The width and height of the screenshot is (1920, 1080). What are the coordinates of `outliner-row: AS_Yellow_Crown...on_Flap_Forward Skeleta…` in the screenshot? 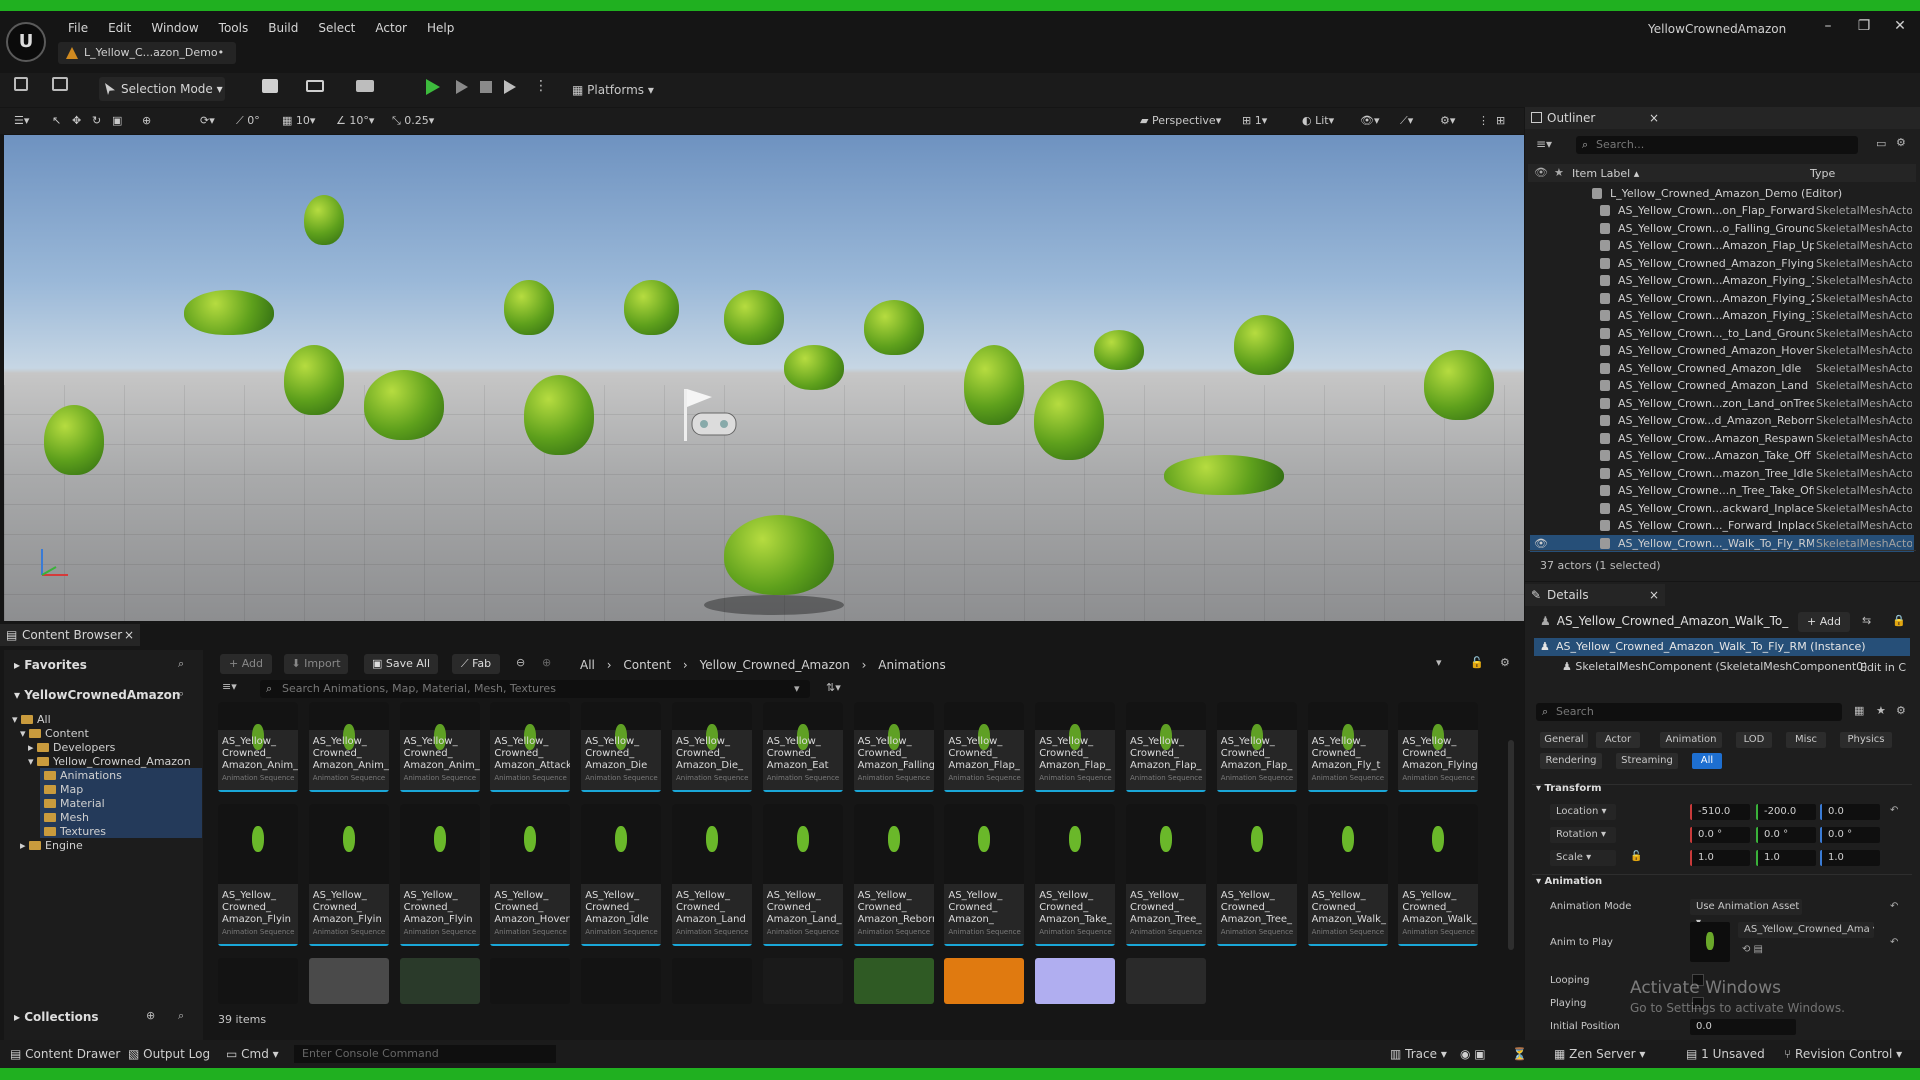 It's located at (1722, 210).